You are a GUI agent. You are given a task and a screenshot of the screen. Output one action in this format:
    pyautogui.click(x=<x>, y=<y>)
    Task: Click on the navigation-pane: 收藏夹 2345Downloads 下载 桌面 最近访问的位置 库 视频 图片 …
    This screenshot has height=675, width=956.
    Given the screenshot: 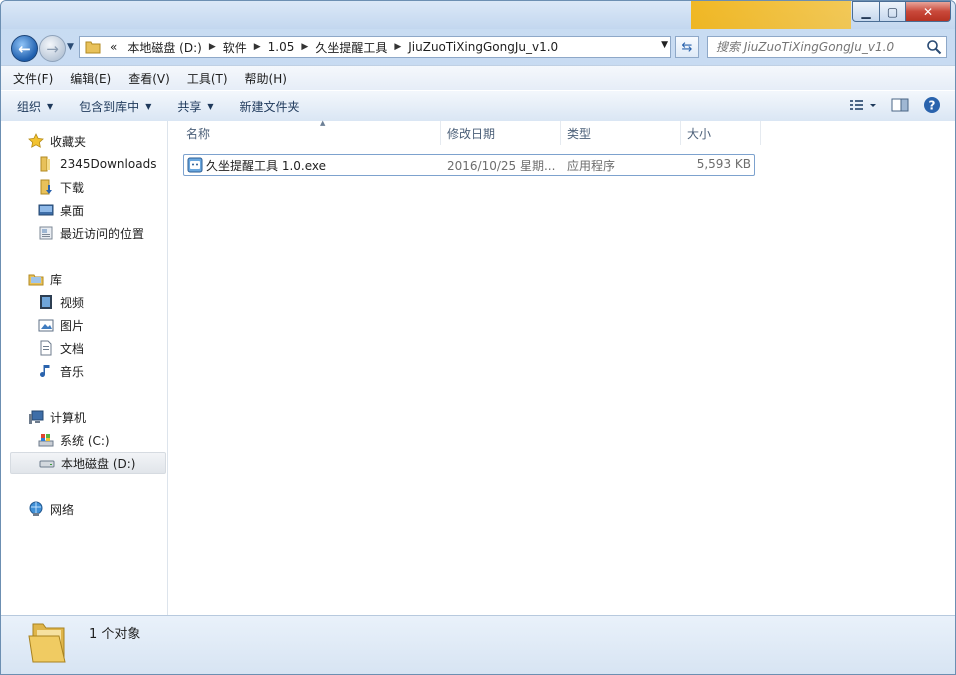 What is the action you would take?
    pyautogui.click(x=84, y=368)
    